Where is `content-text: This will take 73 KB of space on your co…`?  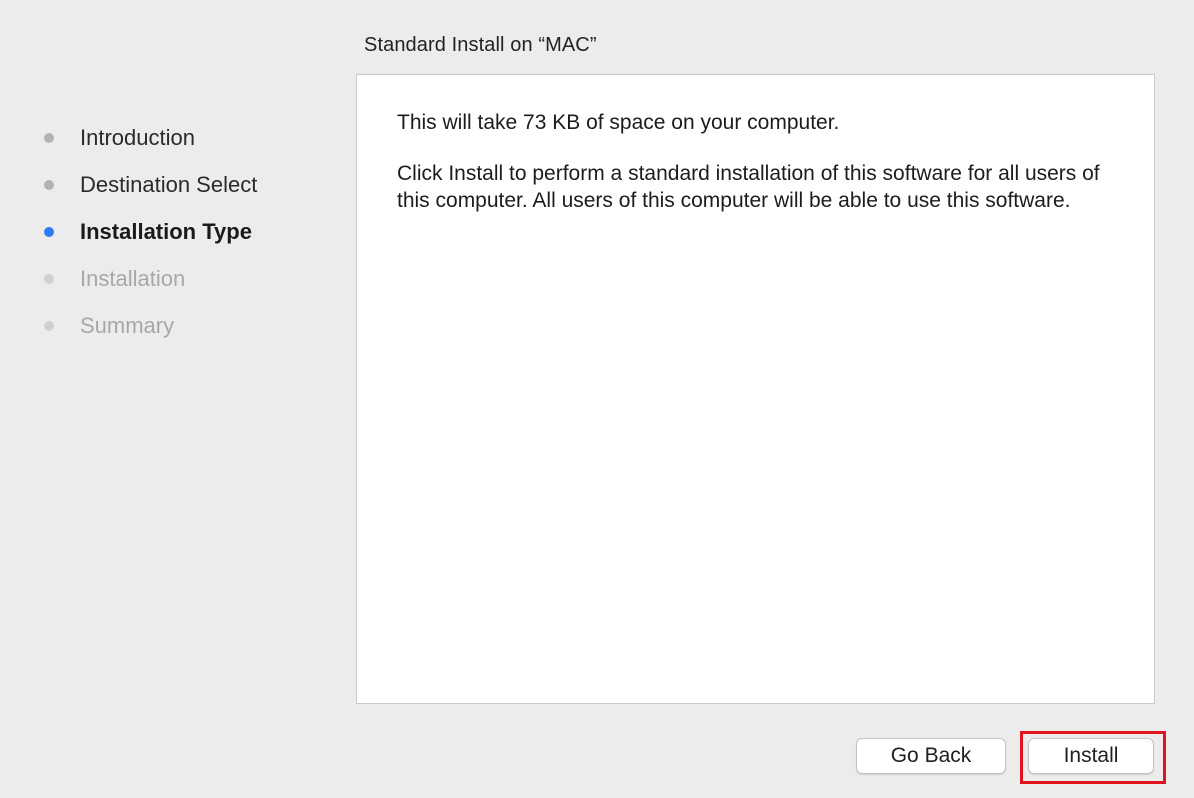
content-text: This will take 73 KB of space on your co… is located at coordinates (762, 173).